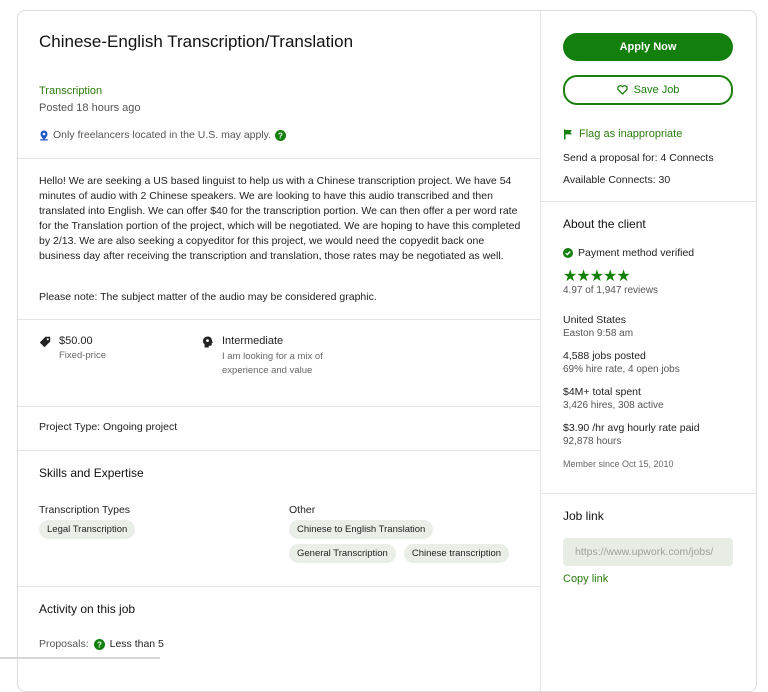 Image resolution: width=768 pixels, height=692 pixels. Describe the element at coordinates (604, 356) in the screenshot. I see `jobs-posted: 4,588 jobs posted` at that location.